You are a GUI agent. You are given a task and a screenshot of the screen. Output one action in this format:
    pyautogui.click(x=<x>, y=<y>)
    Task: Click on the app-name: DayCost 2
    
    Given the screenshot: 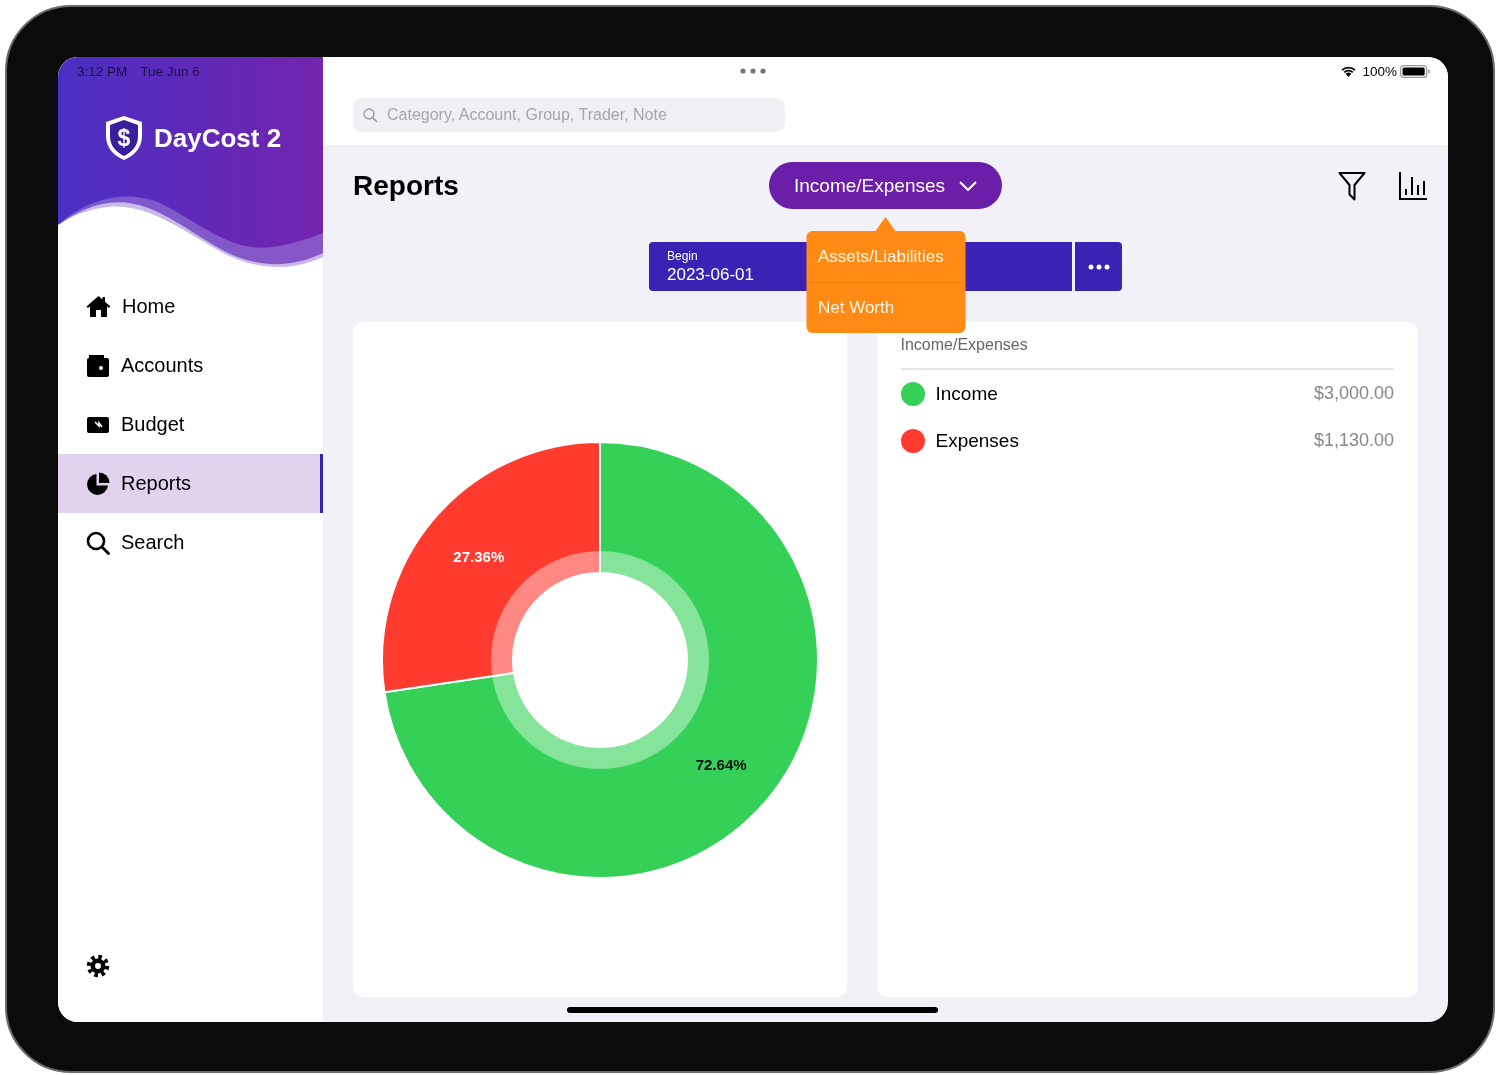 What is the action you would take?
    pyautogui.click(x=218, y=138)
    